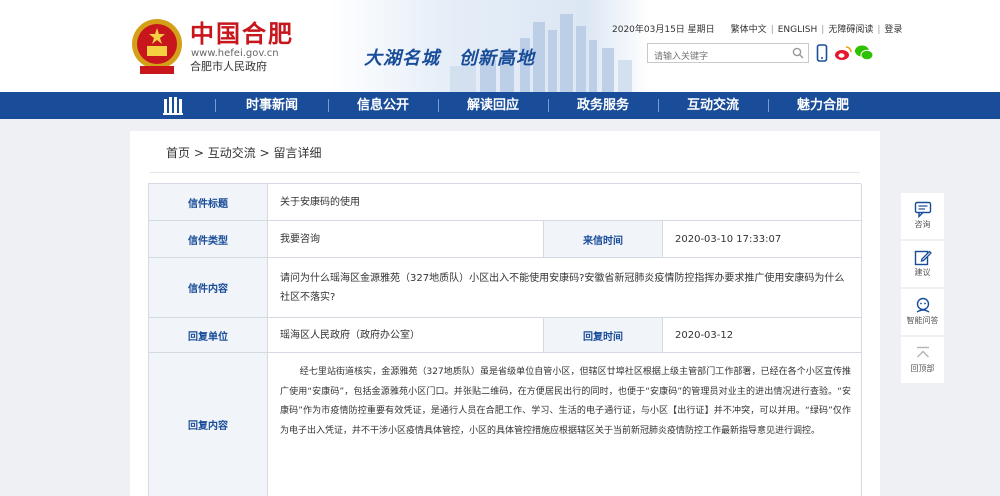 This screenshot has width=1000, height=496. What do you see at coordinates (749, 30) in the screenshot?
I see `link-traditional-chinese: 繁体中文` at bounding box center [749, 30].